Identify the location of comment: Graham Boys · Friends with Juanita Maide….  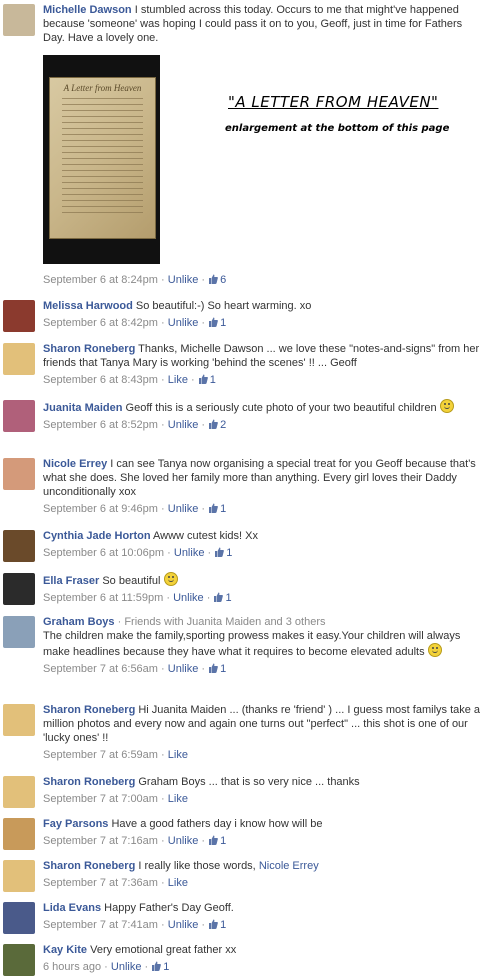
(245, 653).